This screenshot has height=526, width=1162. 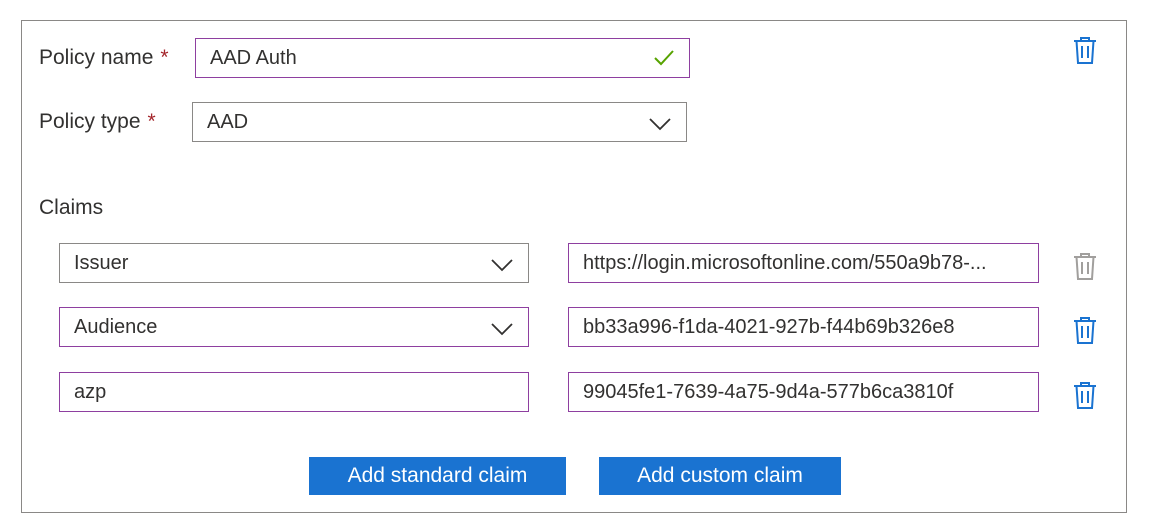 I want to click on claim-value-text: 99045fe1-7639-4a75-9d4a-577b6ca3810f, so click(x=768, y=391).